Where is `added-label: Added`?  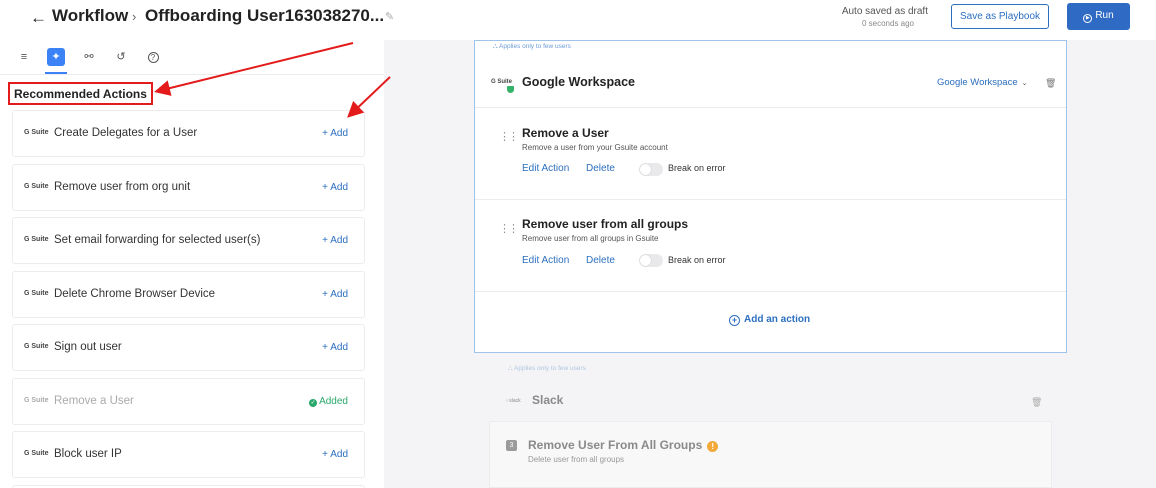
added-label: Added is located at coordinates (333, 401).